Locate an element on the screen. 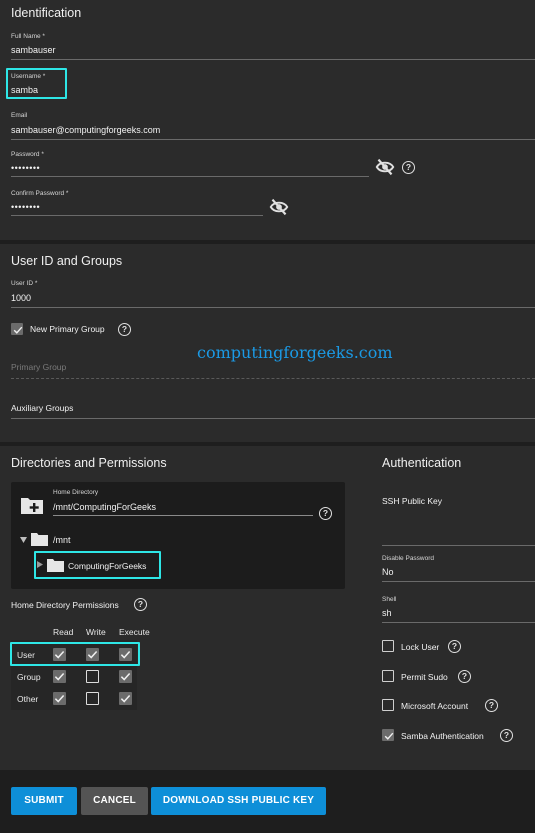  samba-authentication-help-icon: ? is located at coordinates (506, 735).